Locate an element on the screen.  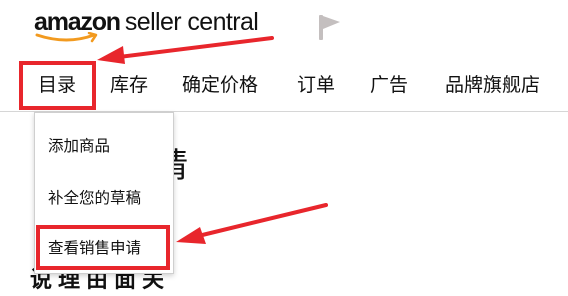
arrow-to-catalog is located at coordinates (185, 50).